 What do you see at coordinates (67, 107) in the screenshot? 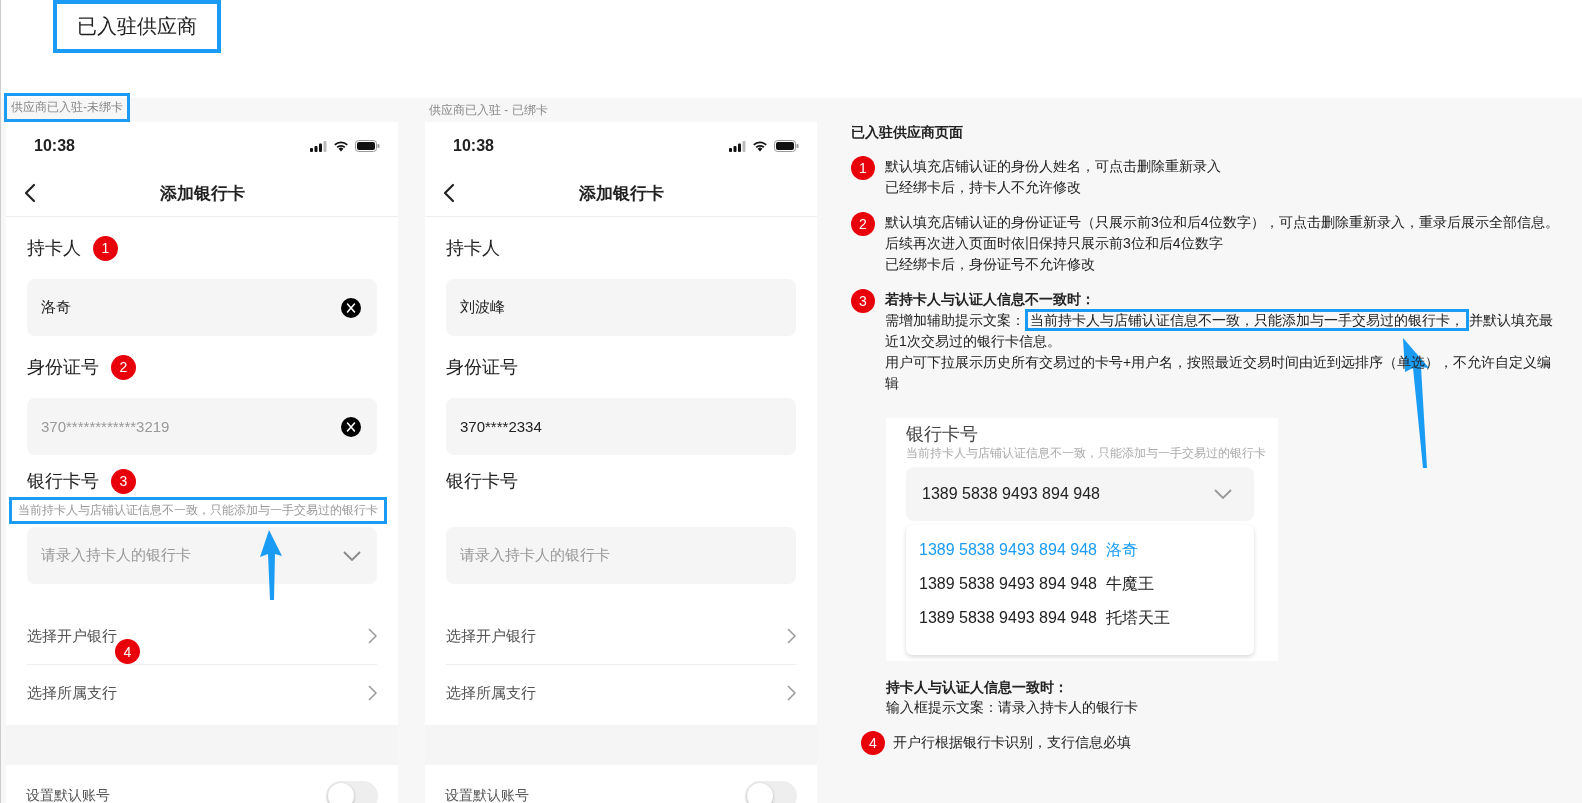
I see `screen-caption: 供应商已入驻-未绑卡` at bounding box center [67, 107].